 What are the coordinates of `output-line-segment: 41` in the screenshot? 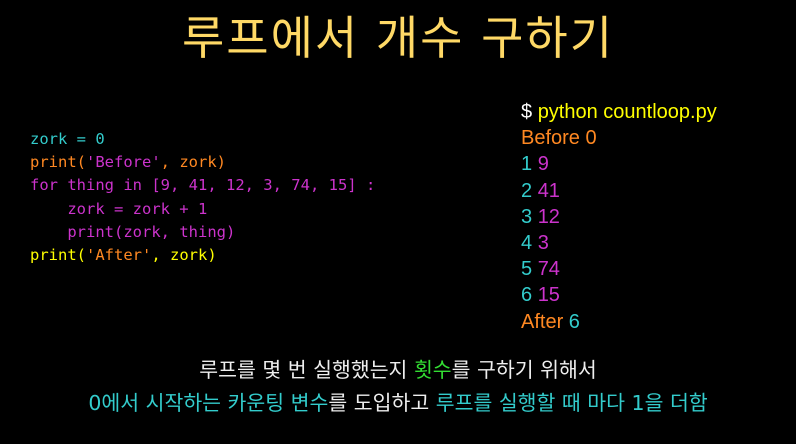 It's located at (548, 190).